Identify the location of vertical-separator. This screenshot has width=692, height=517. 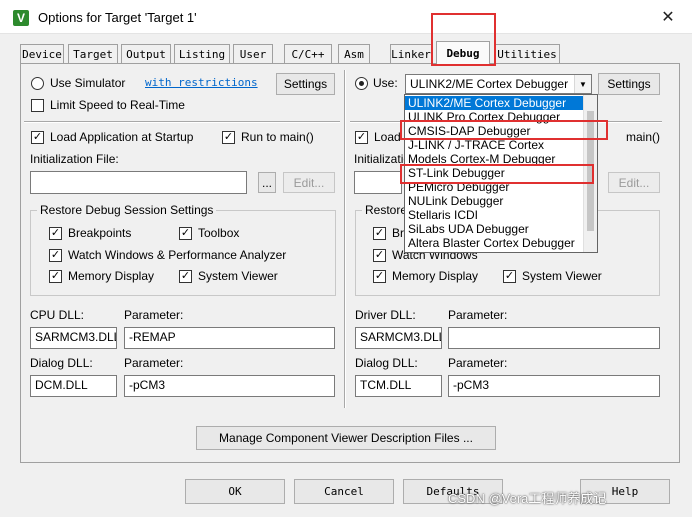
(345, 239).